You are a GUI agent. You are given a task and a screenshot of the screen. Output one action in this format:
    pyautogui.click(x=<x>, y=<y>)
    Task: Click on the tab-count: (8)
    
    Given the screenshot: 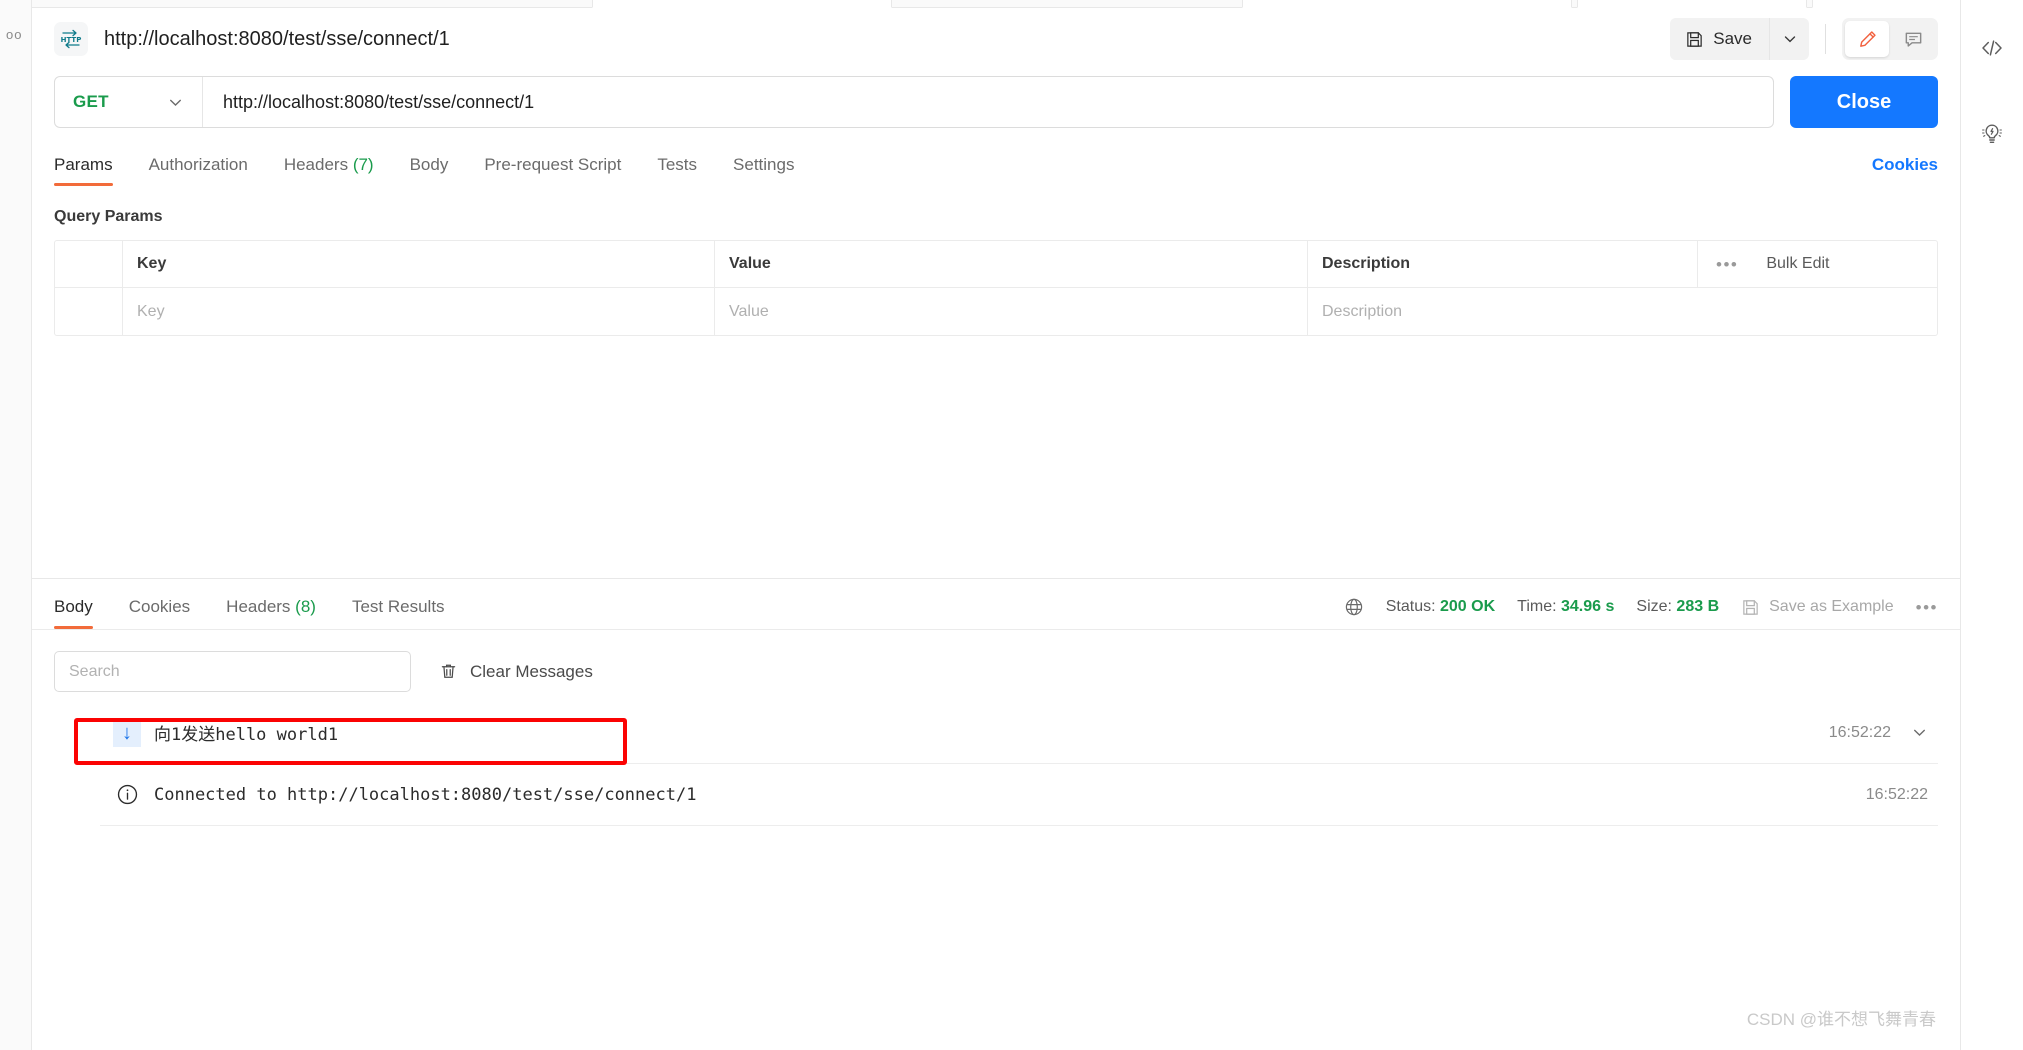 What is the action you would take?
    pyautogui.click(x=305, y=606)
    